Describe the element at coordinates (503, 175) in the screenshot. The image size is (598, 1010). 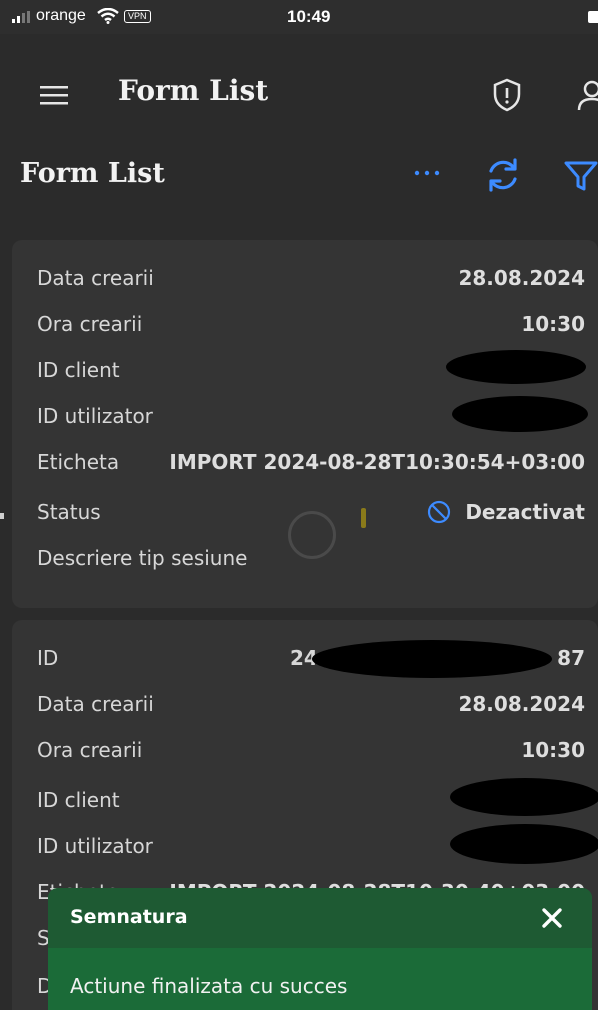
I see `refresh-icon` at that location.